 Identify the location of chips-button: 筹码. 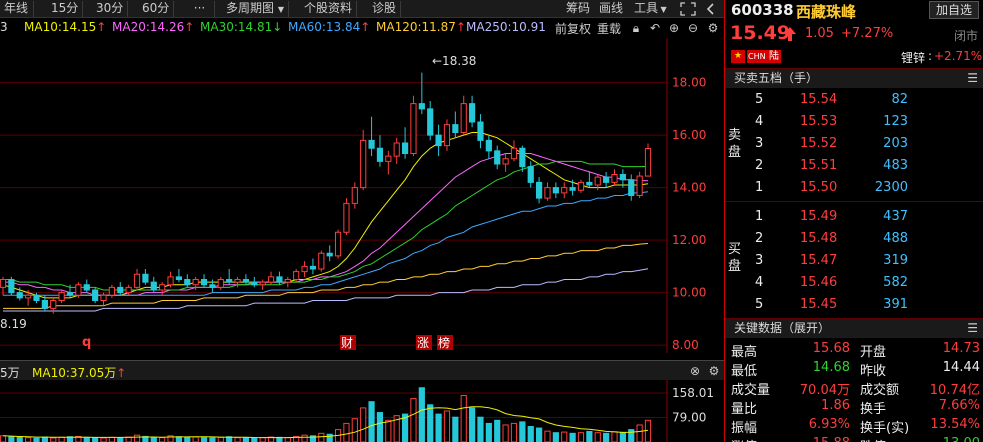
(578, 9).